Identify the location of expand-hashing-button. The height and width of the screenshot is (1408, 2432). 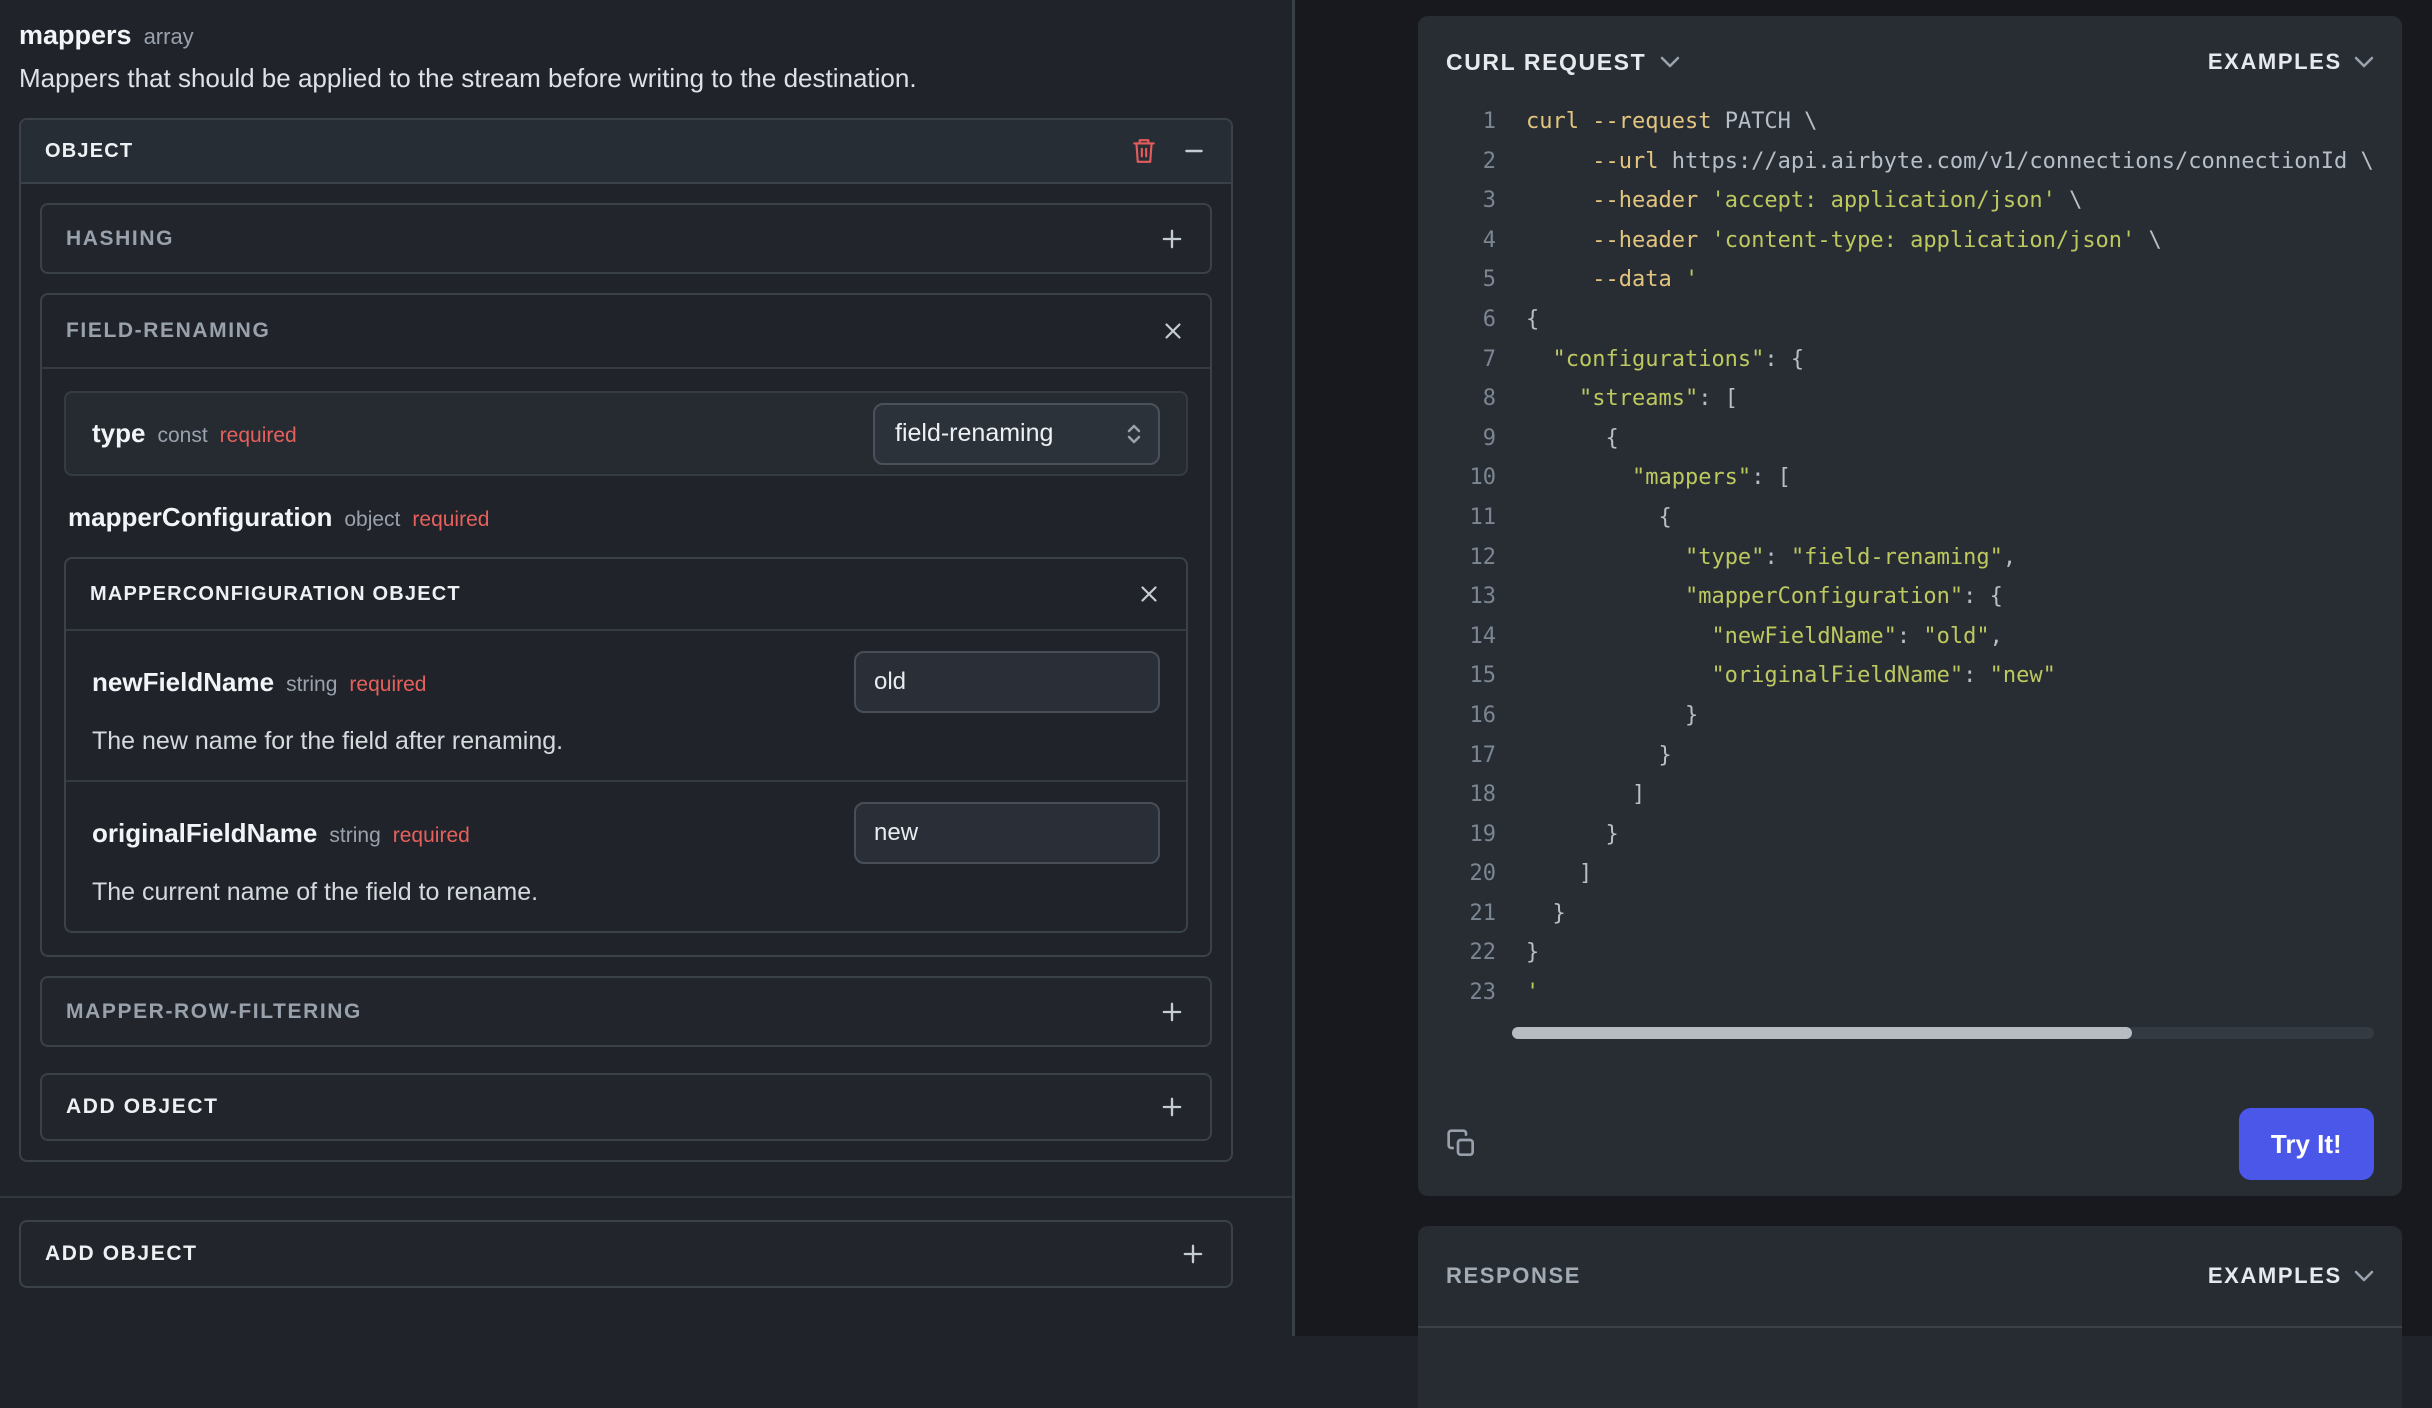
(1172, 239).